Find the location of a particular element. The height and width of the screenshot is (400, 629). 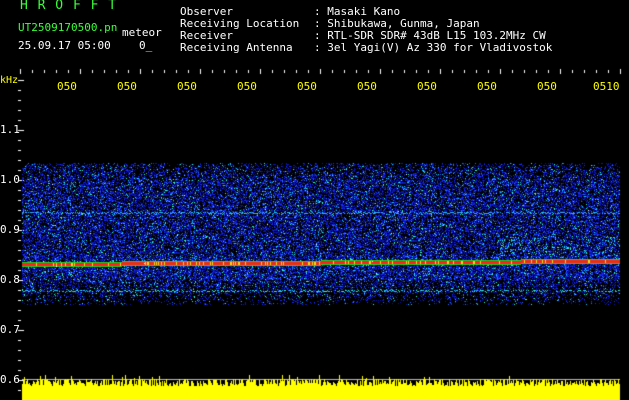

file-name: UT2509170500.pn is located at coordinates (68, 27).